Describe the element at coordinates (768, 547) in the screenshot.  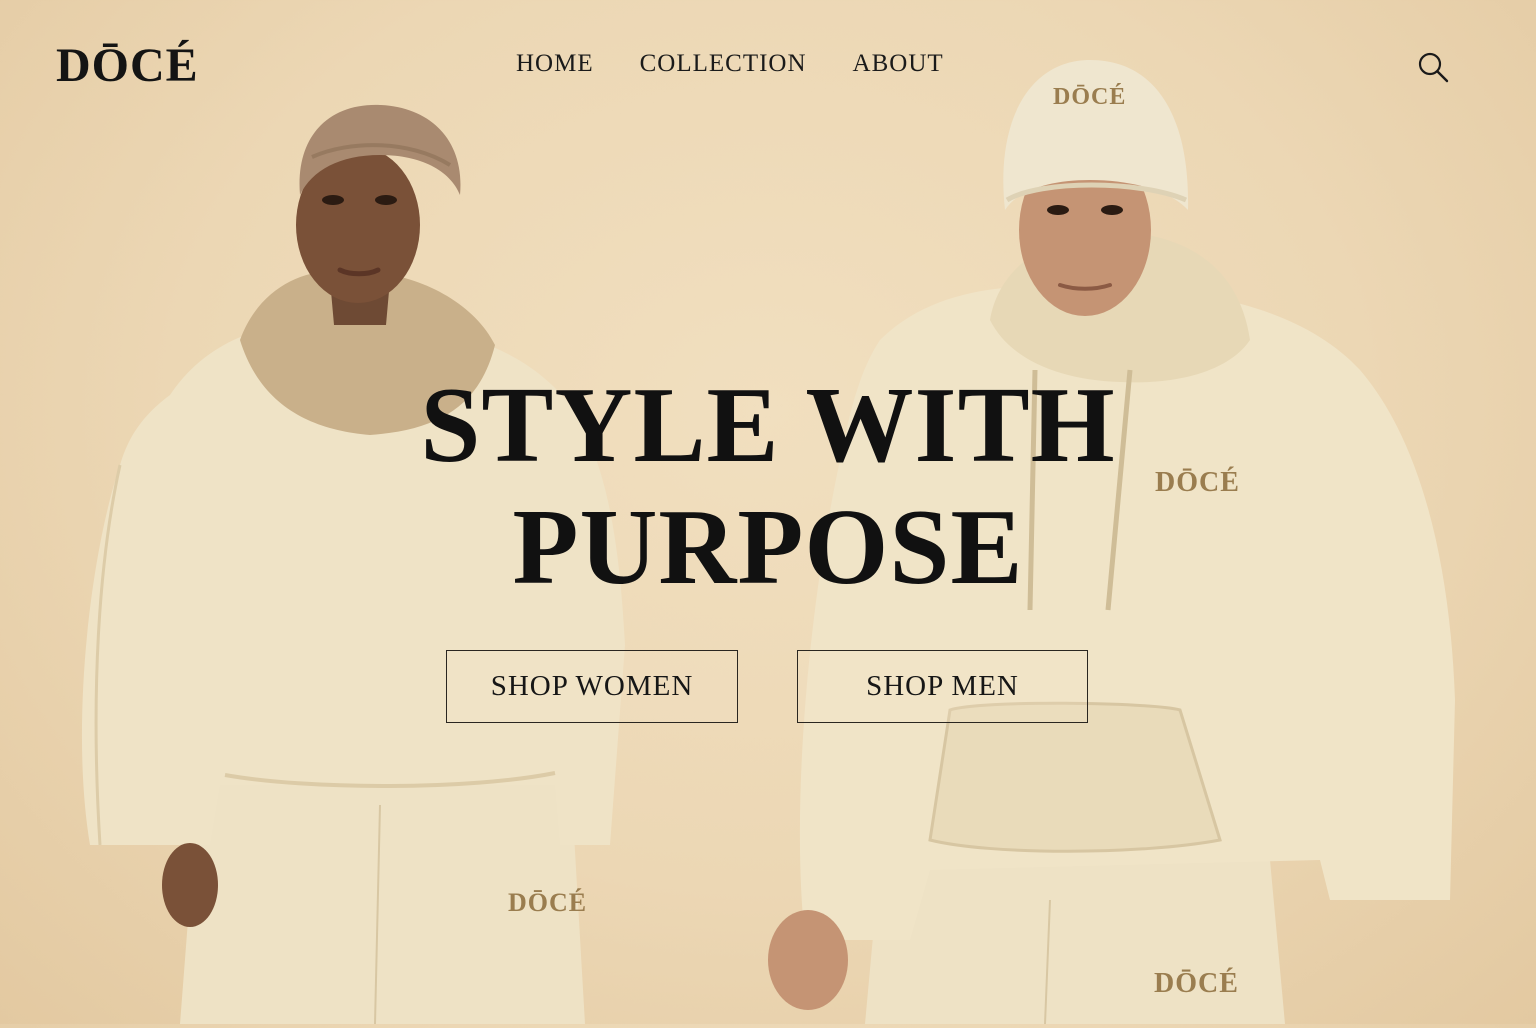
I see `hero-headline-line2: PURPOSE` at that location.